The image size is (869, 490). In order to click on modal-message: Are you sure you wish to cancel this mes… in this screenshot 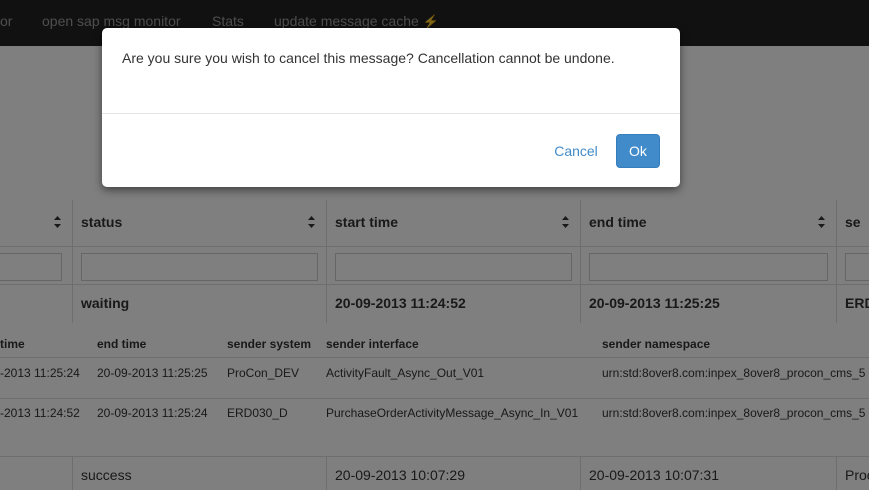, I will do `click(368, 58)`.